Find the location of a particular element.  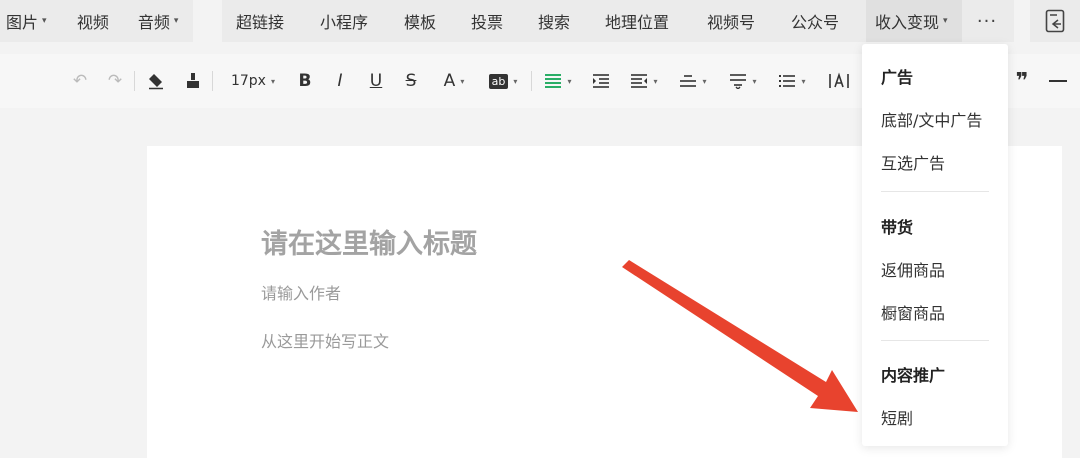

section-heading-content-promo: 内容推广 is located at coordinates (913, 375).